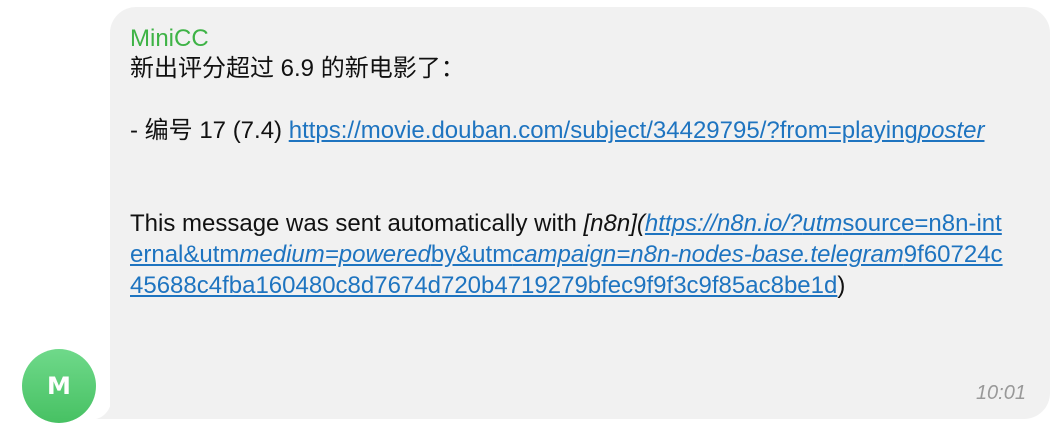 This screenshot has width=1064, height=440. I want to click on n8n-link-part: https://n8n.io/?, so click(723, 223).